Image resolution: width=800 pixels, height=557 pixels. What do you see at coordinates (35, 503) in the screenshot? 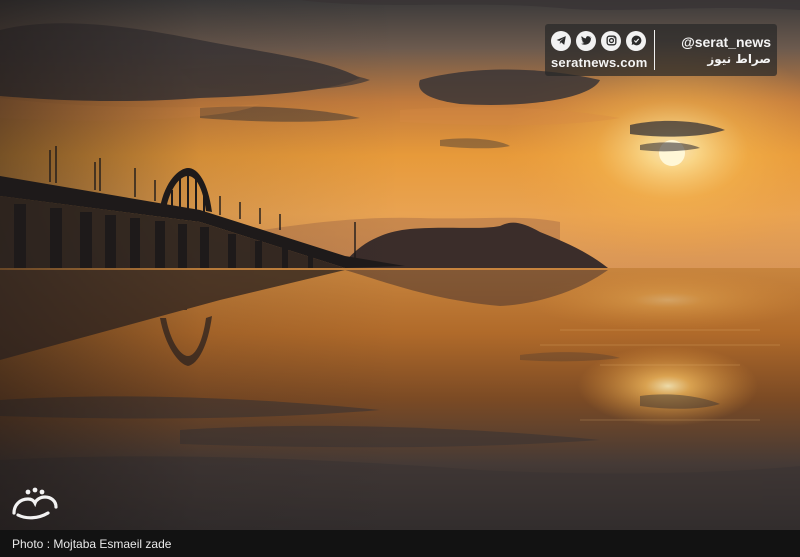
I see `tasnim-logo-icon` at bounding box center [35, 503].